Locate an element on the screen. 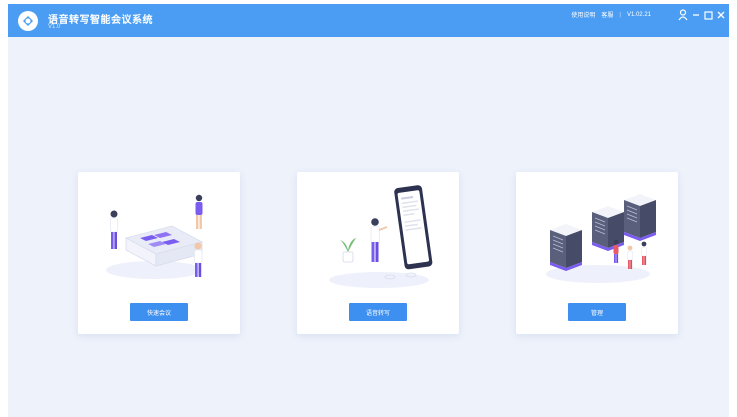 This screenshot has height=417, width=737. app-logo-icon is located at coordinates (28, 21).